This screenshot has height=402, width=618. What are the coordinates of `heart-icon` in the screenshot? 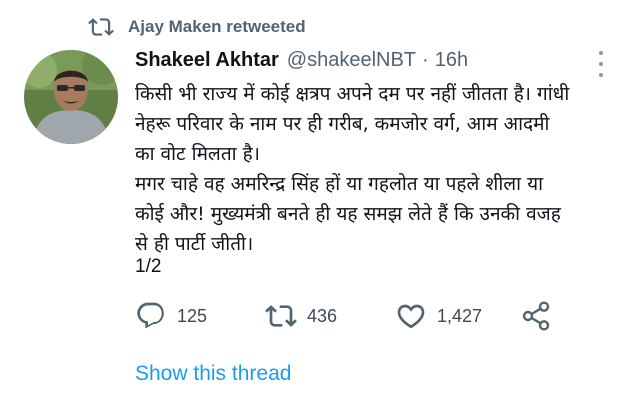 It's located at (411, 316).